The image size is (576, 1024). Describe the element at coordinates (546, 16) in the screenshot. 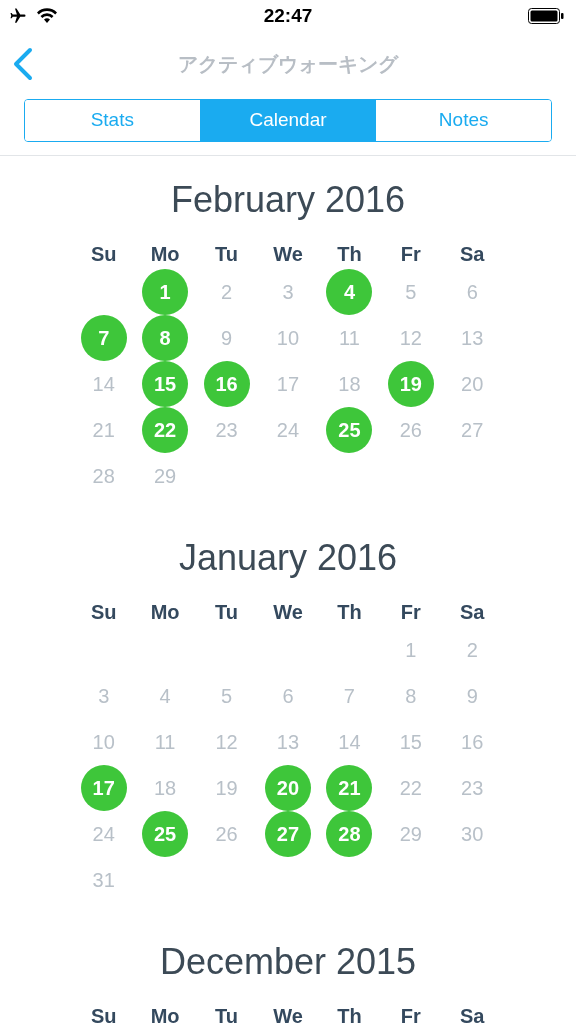

I see `battery-icon` at that location.